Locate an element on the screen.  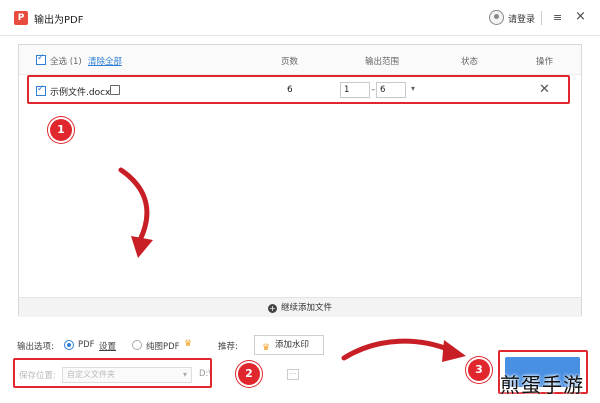
pdf-settings-link: 设置 is located at coordinates (107, 346).